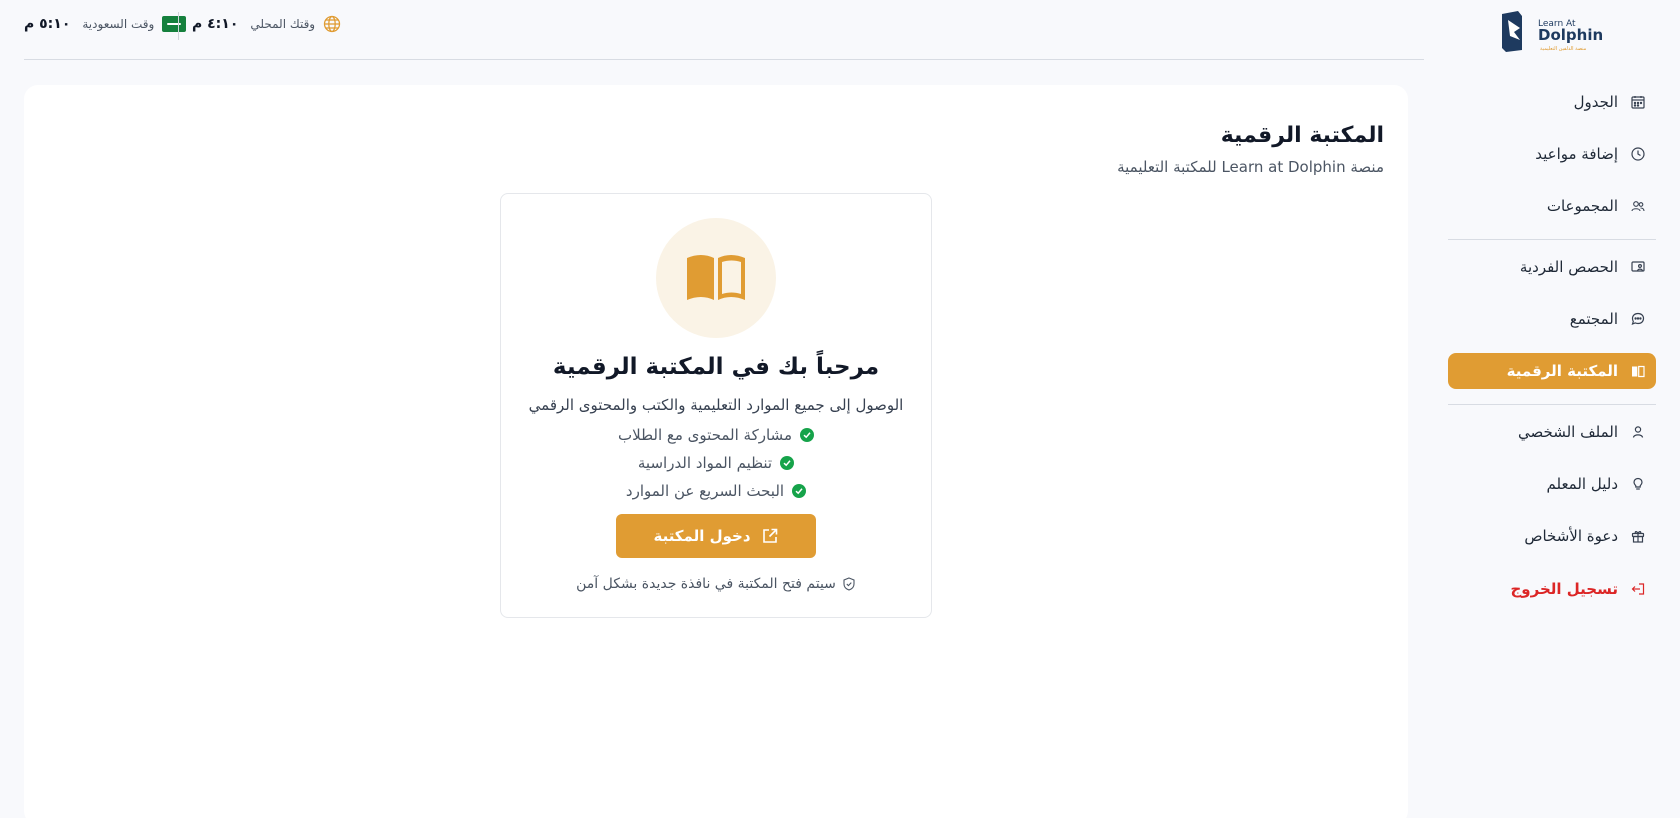 This screenshot has height=818, width=1680. I want to click on sidebar-item-profile: الملف الشخصي, so click(1552, 432).